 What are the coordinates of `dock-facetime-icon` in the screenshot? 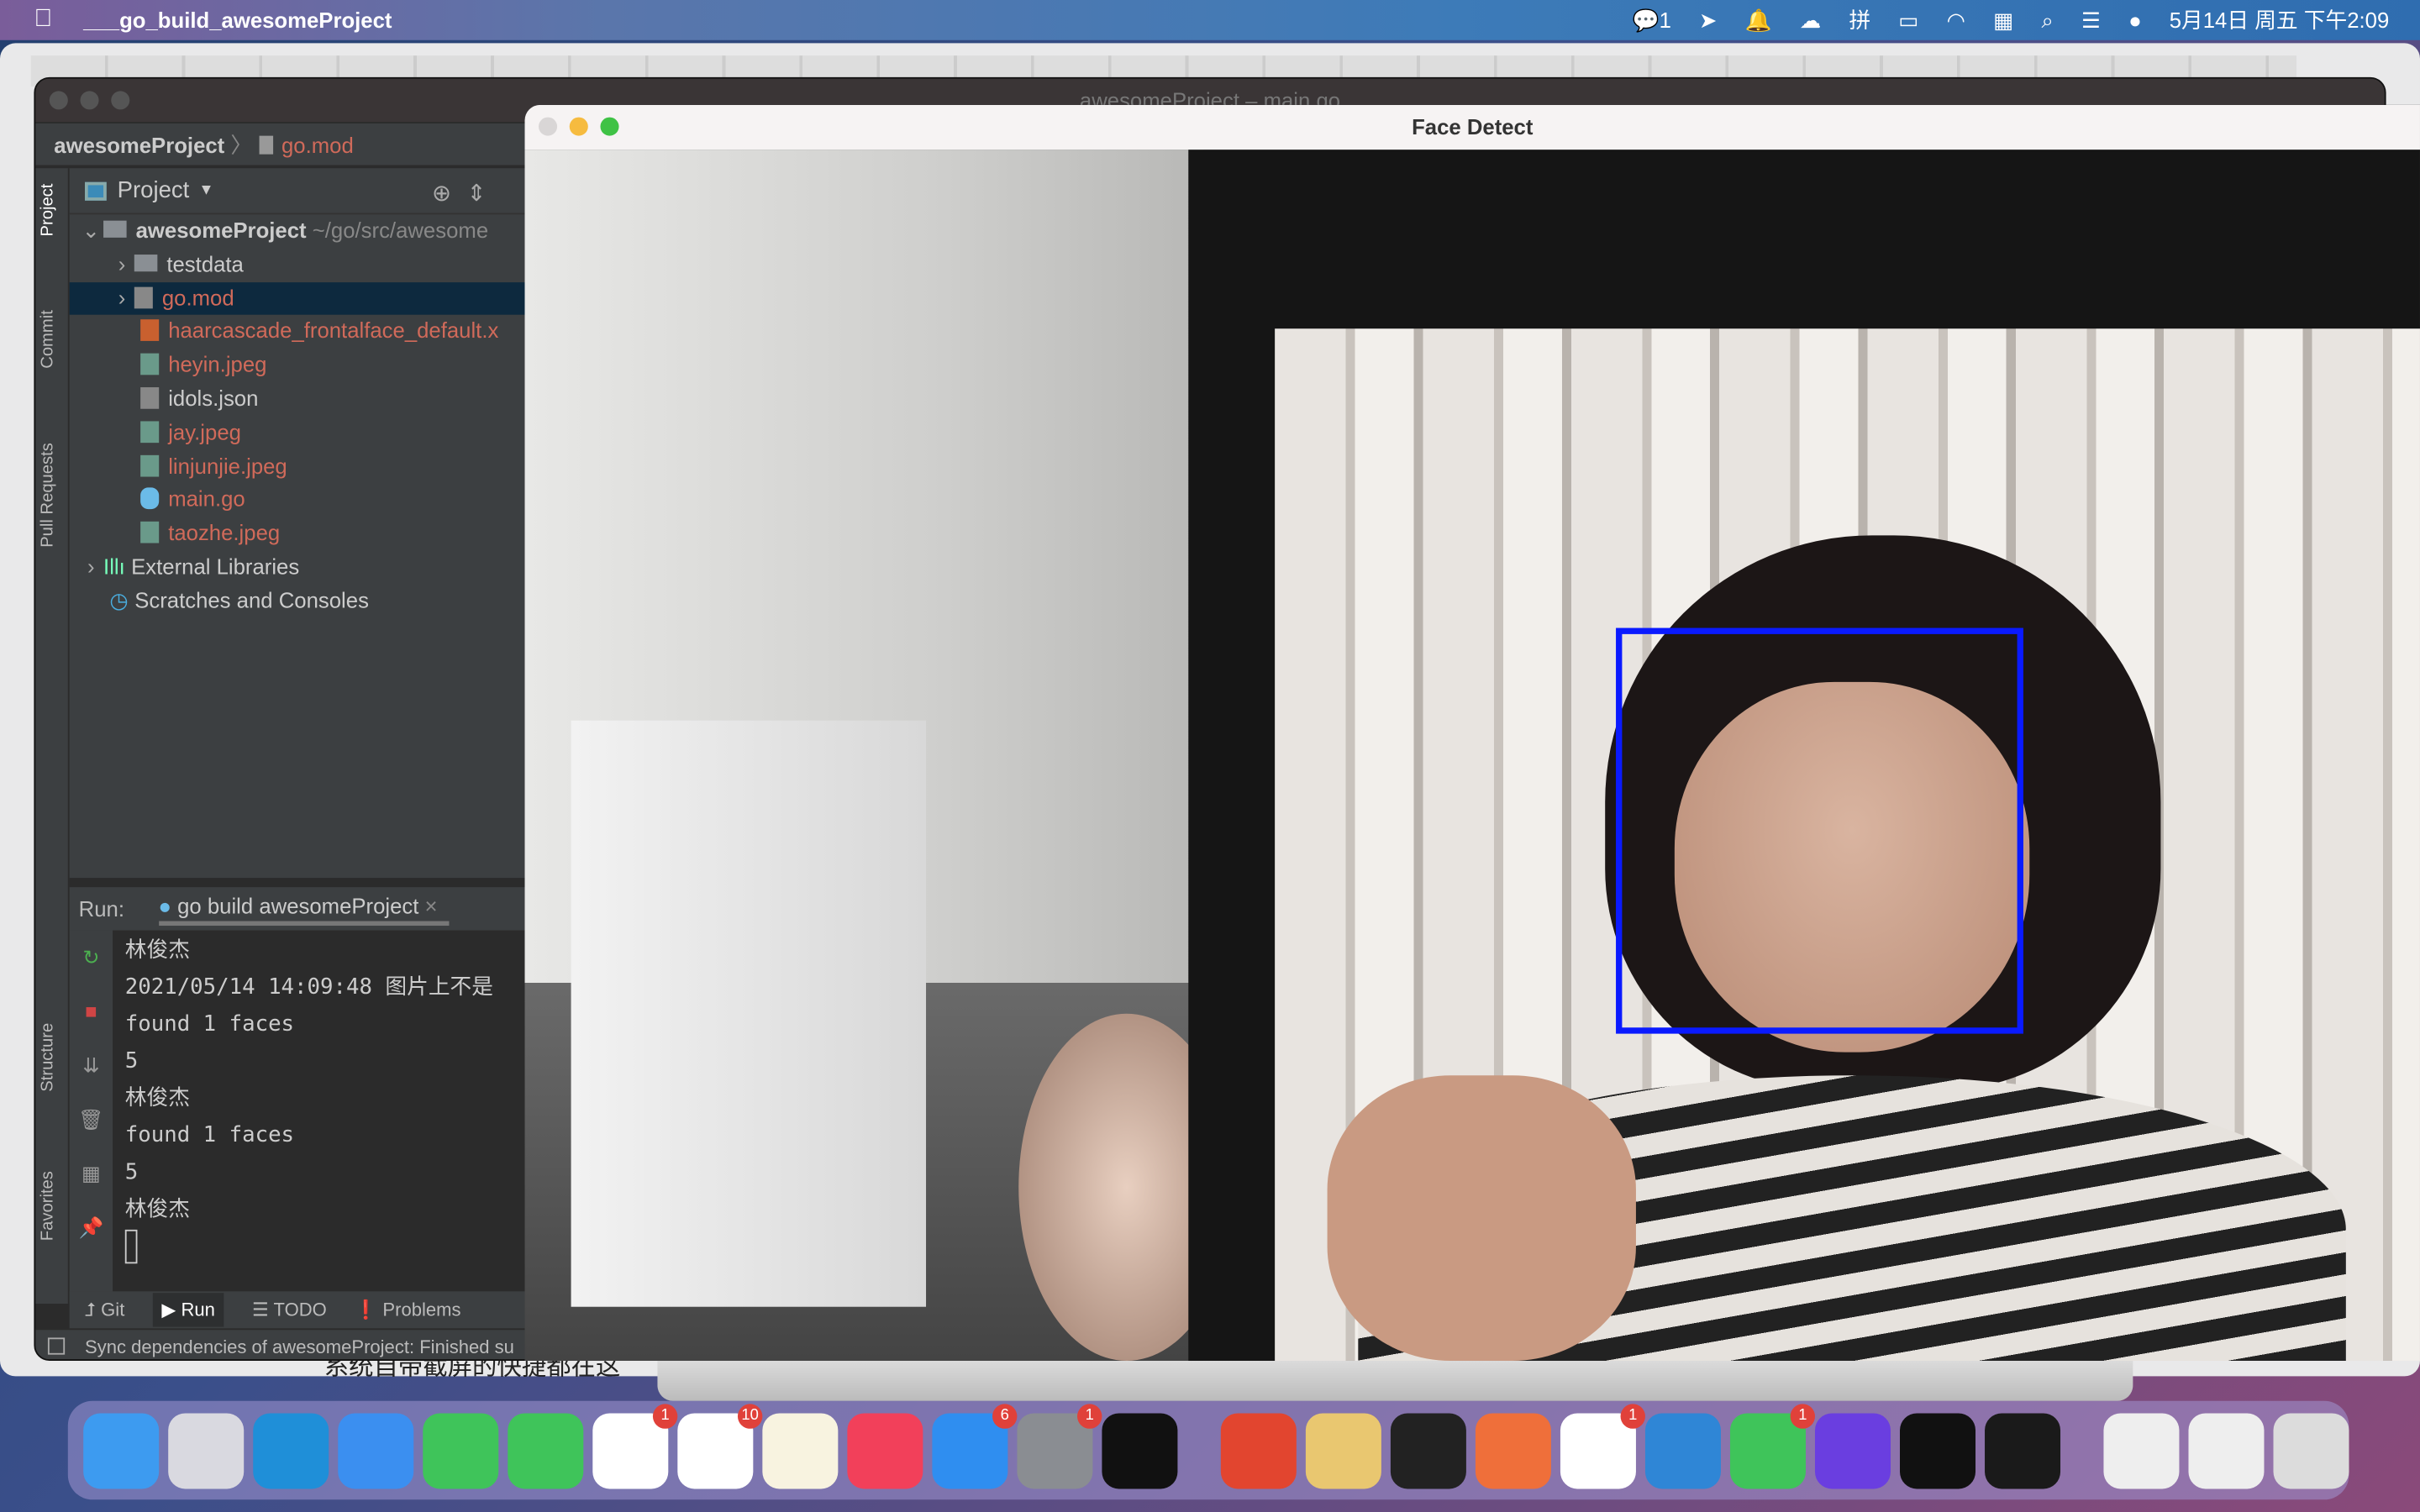 It's located at (461, 1450).